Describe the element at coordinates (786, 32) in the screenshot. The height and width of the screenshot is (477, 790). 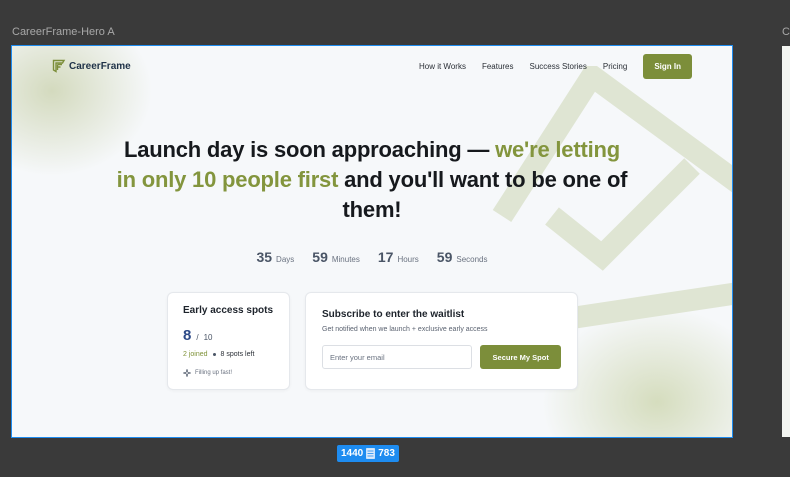
I see `next-frame-label: C` at that location.